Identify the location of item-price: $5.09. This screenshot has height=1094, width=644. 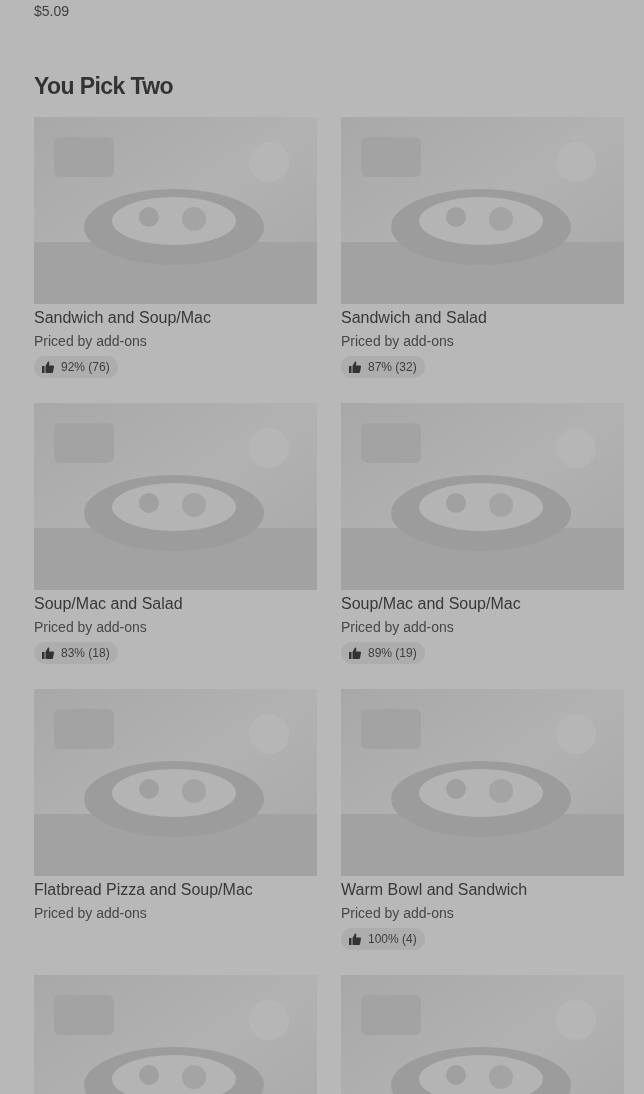
(52, 11).